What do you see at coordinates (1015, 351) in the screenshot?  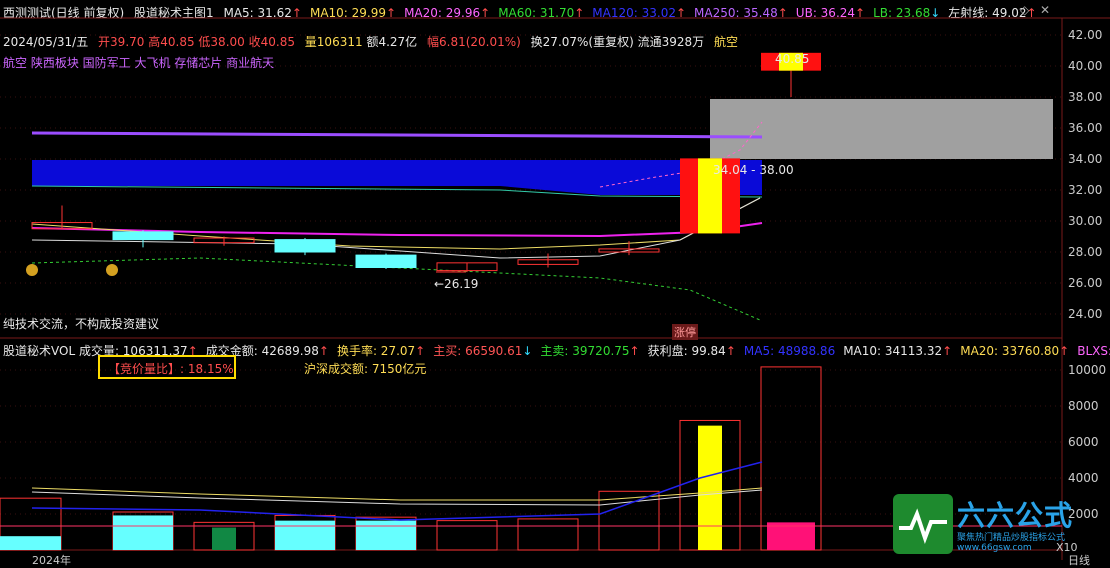 I see `vol-item-8: MA20: 33760.80↑` at bounding box center [1015, 351].